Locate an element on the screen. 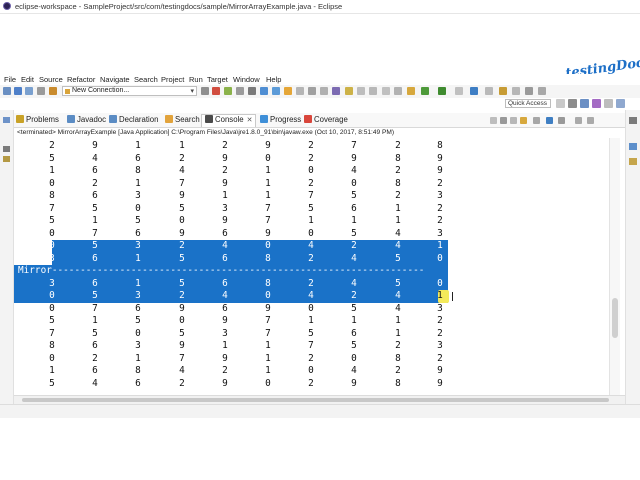 This screenshot has width=640, height=480. scroll-lock-icon is located at coordinates (503, 120).